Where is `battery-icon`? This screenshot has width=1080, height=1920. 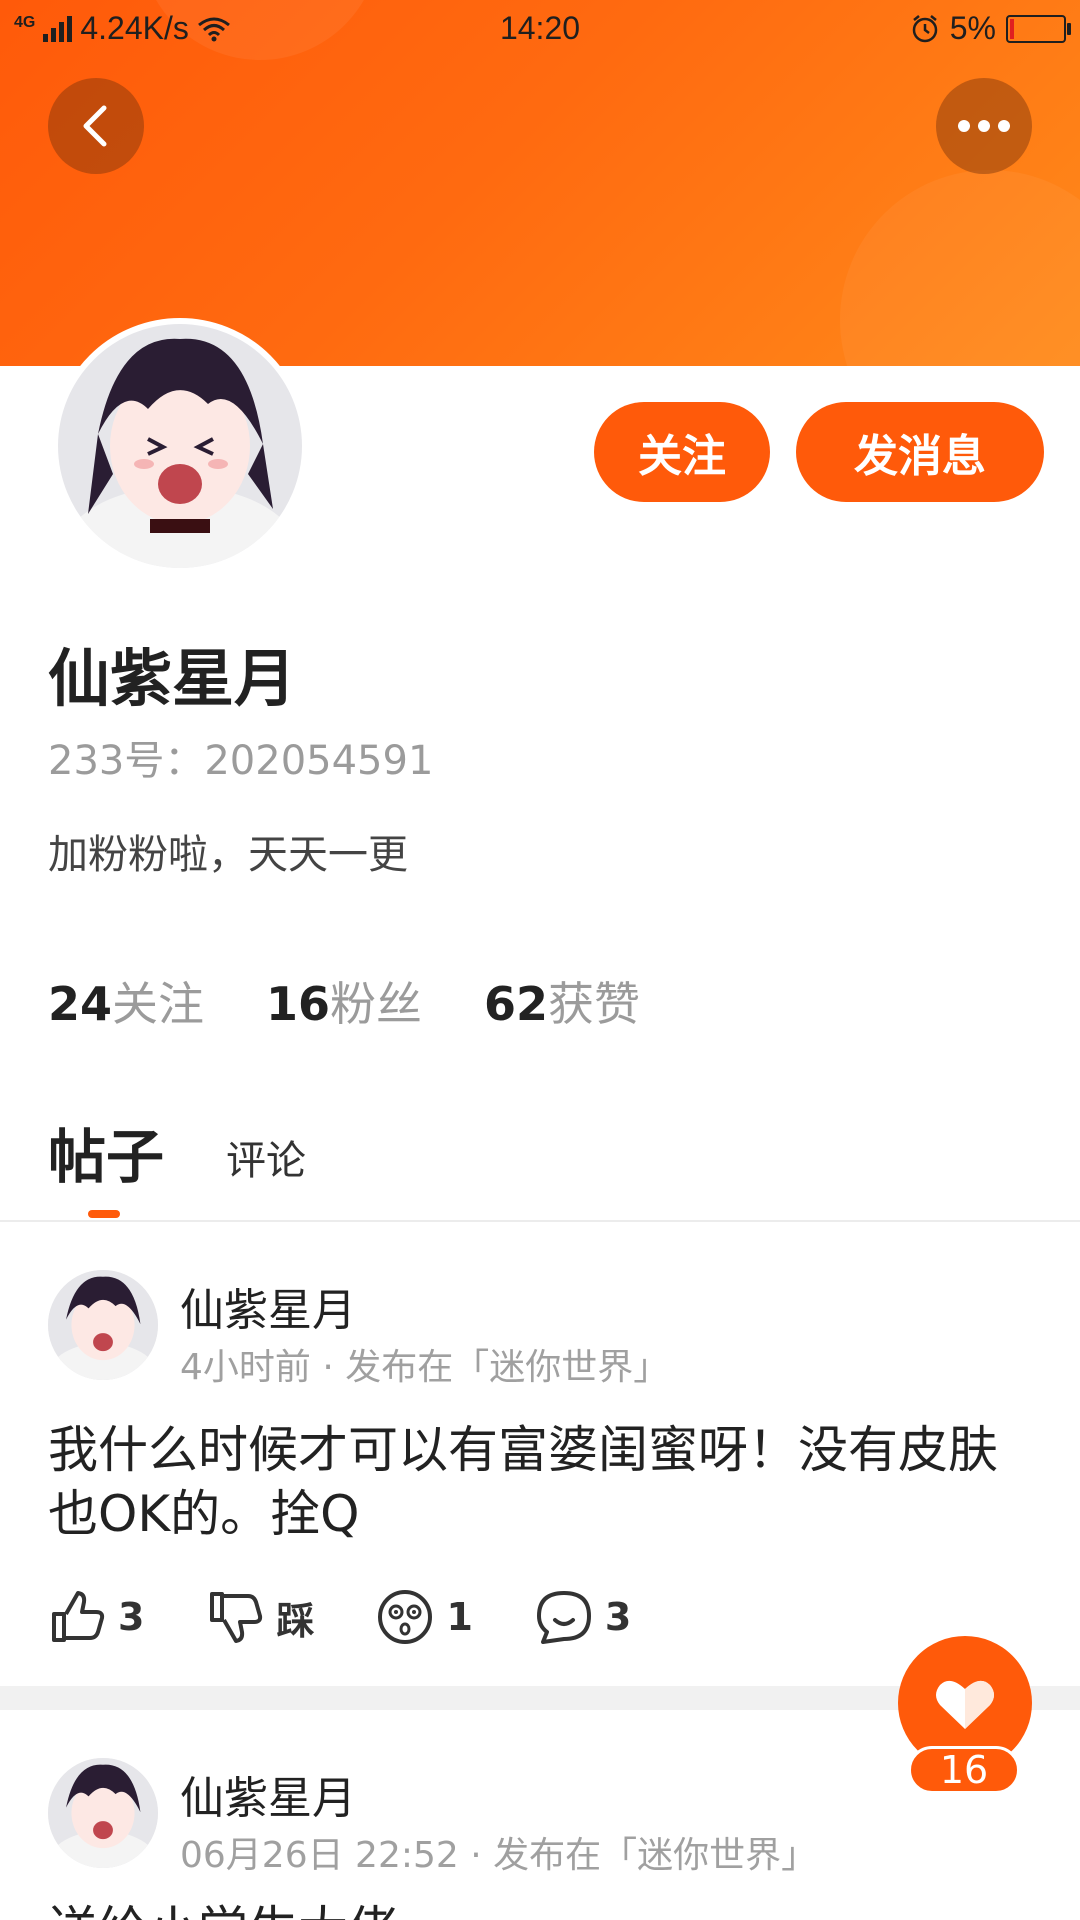
battery-icon is located at coordinates (1038, 28).